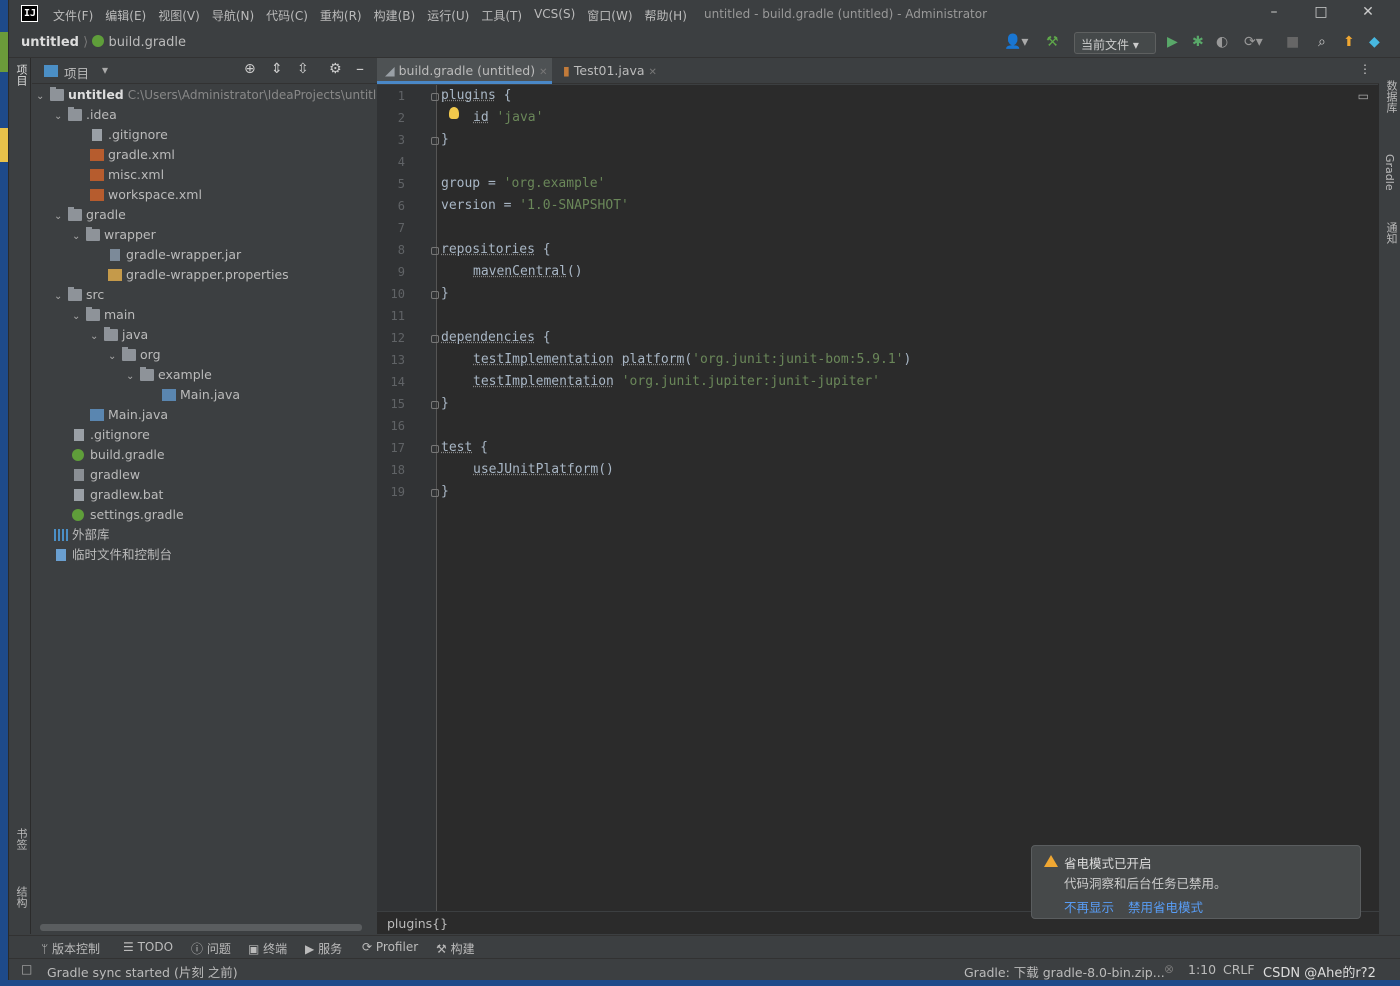 Image resolution: width=1400 pixels, height=986 pixels. I want to click on tree-item: ⌄ src, so click(79, 295).